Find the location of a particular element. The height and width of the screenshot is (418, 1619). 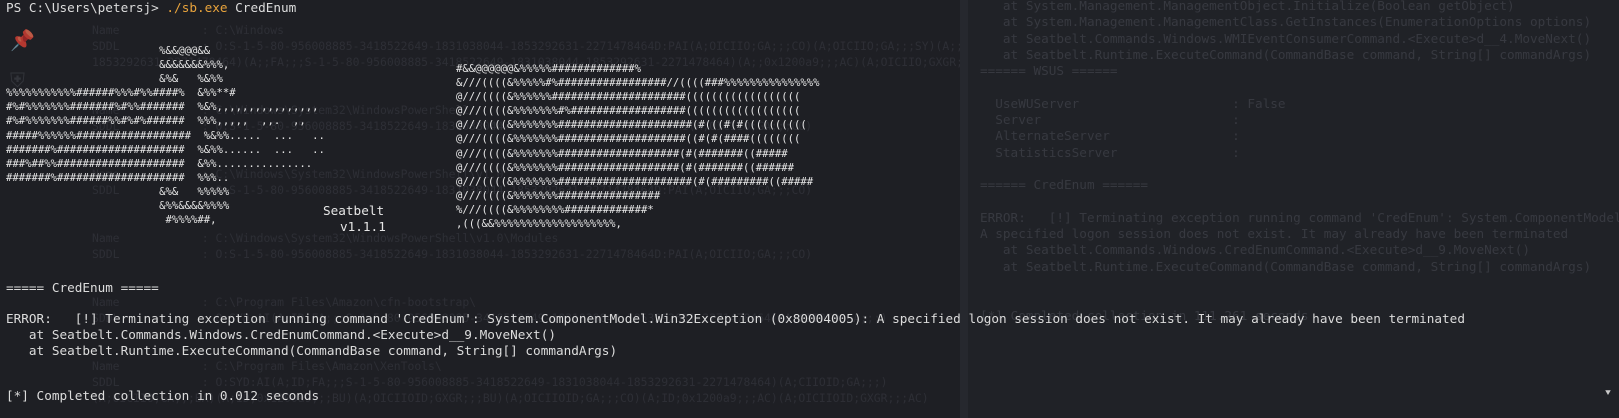

command-line: PS C:\Users\petersj> ./sb.exe CredEnum is located at coordinates (151, 8).